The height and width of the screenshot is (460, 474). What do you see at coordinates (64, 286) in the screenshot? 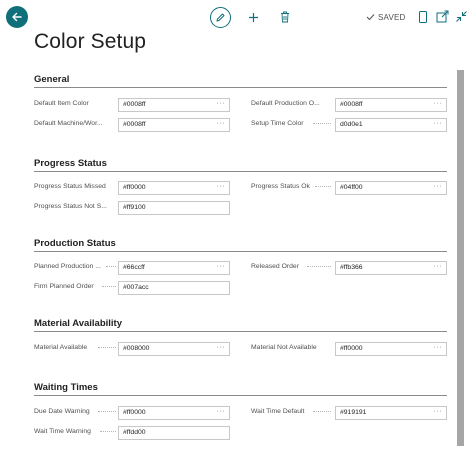
I see `field-label: Firm Planned Order` at bounding box center [64, 286].